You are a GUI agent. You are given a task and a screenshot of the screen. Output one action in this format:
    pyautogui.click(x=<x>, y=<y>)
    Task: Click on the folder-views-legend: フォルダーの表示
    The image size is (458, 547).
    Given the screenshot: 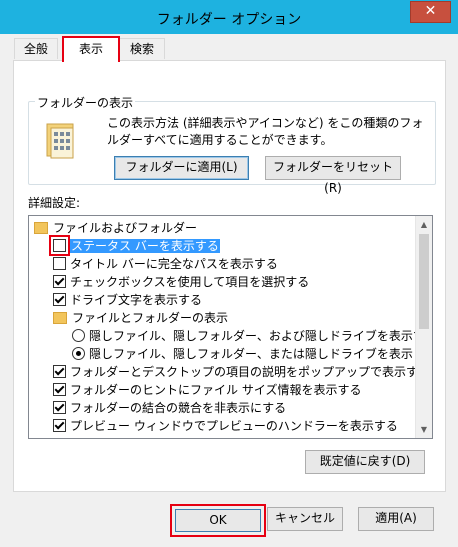 What is the action you would take?
    pyautogui.click(x=85, y=102)
    